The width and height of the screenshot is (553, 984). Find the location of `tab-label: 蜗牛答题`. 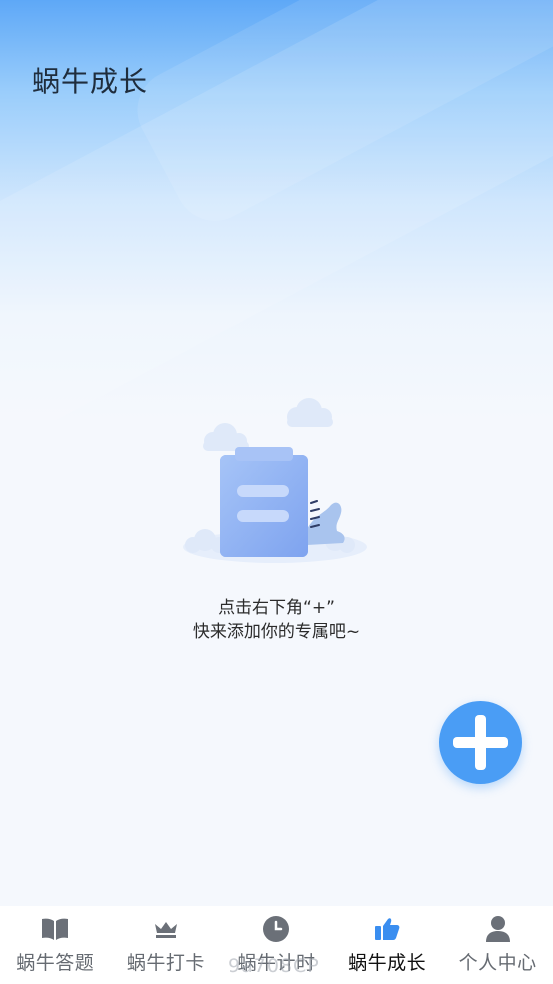

tab-label: 蜗牛答题 is located at coordinates (55, 963).